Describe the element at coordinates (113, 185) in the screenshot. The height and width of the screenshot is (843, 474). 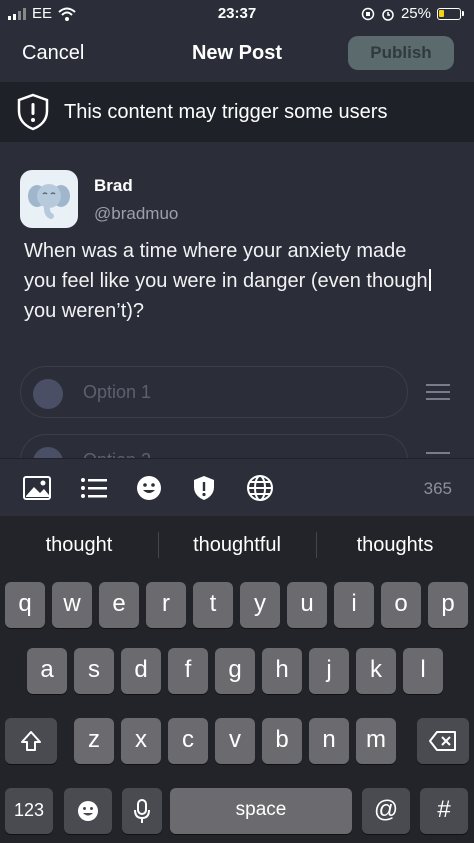
I see `author-name: Brad` at that location.